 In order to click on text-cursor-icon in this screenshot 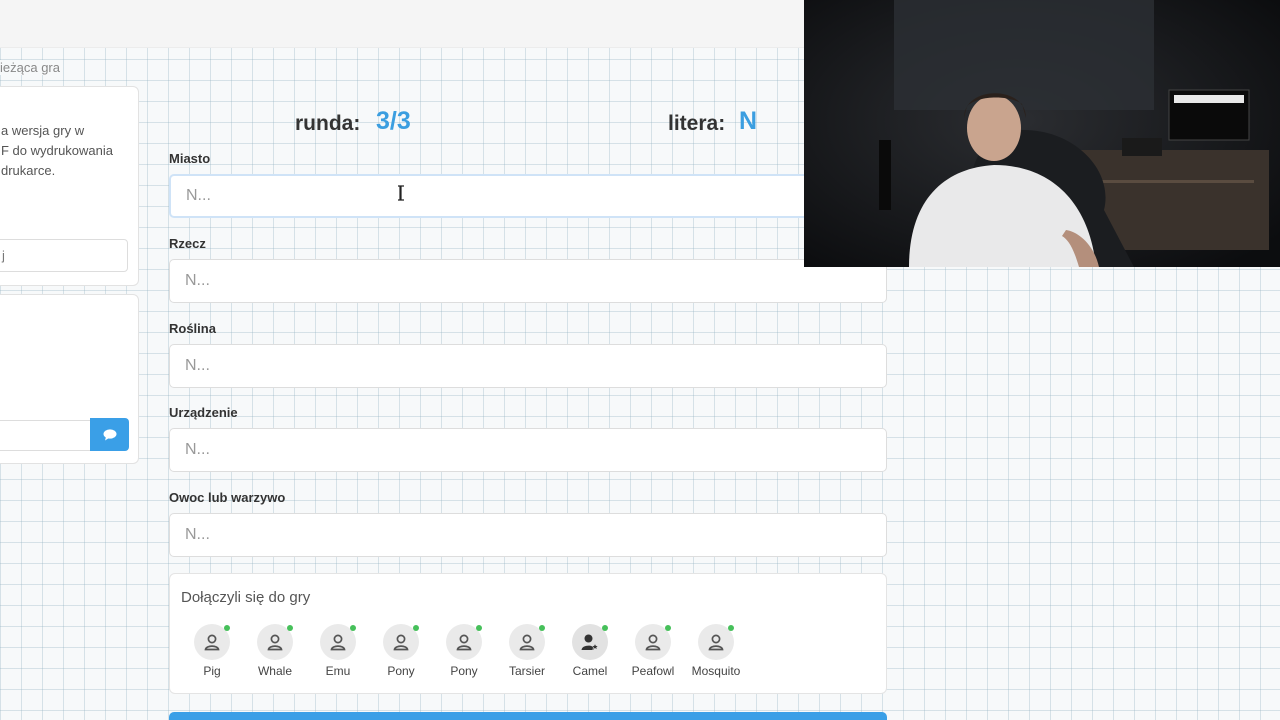, I will do `click(401, 193)`.